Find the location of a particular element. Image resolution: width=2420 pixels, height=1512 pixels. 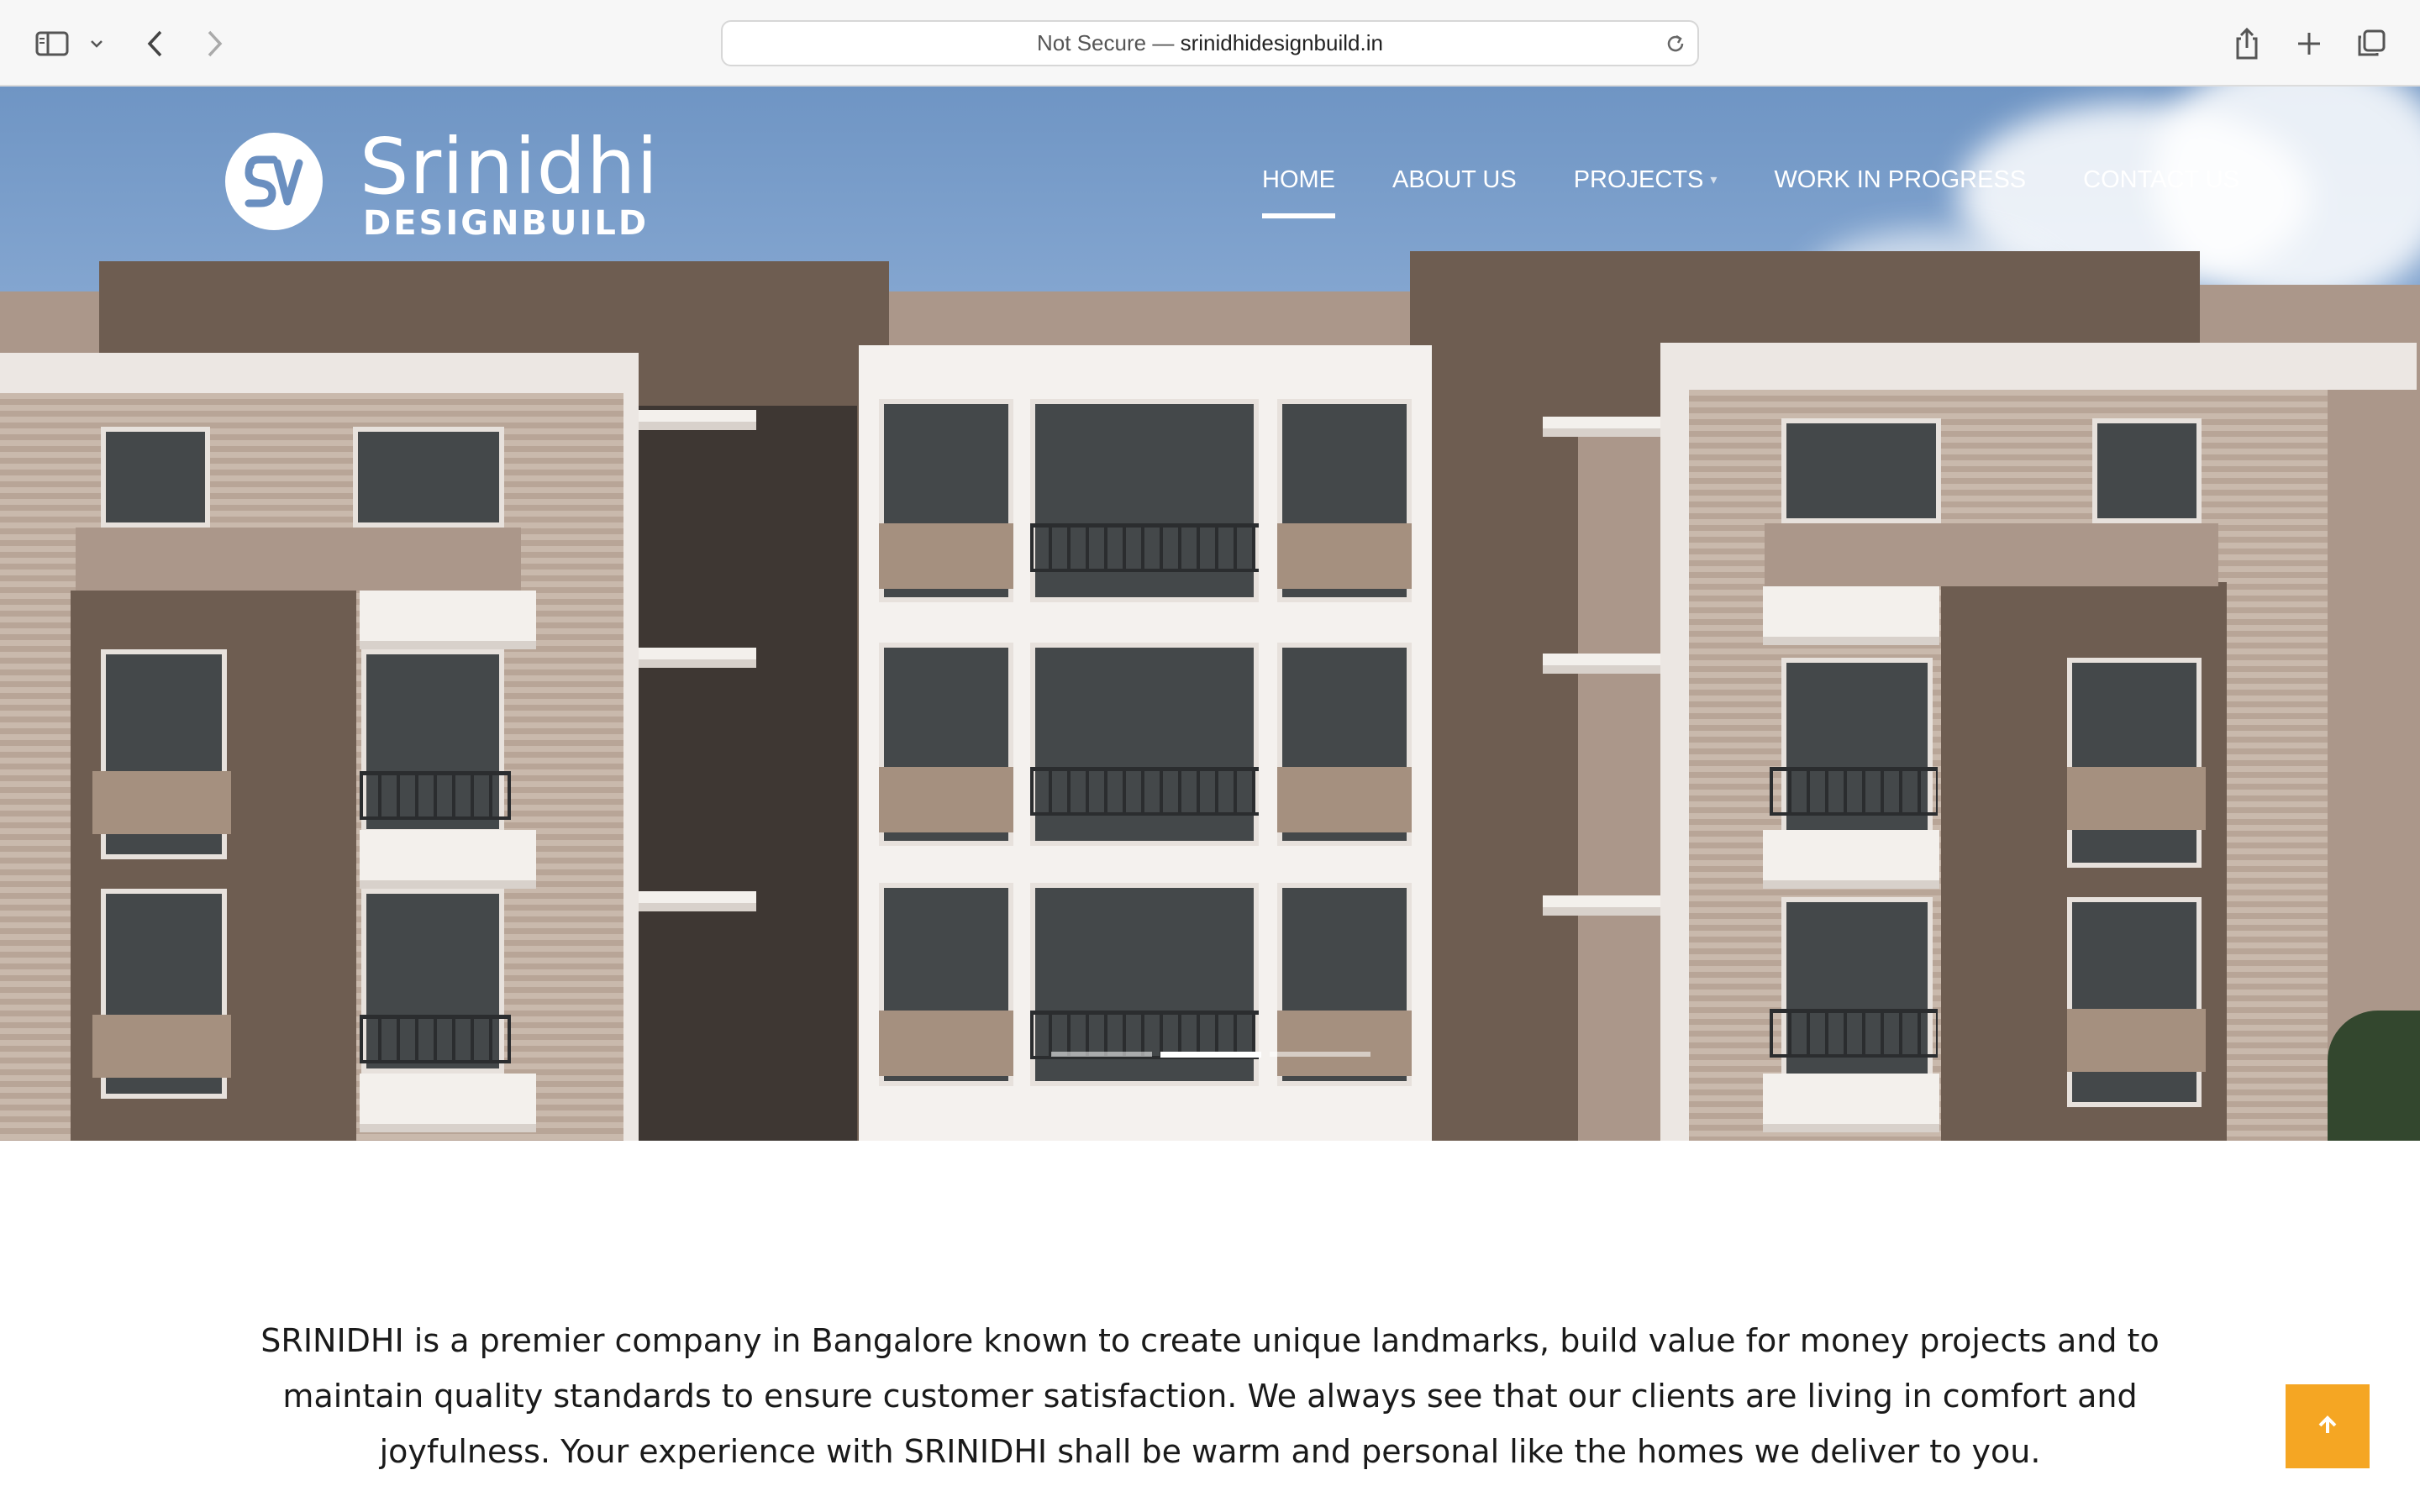

nav-home-label: HOME is located at coordinates (1298, 179).